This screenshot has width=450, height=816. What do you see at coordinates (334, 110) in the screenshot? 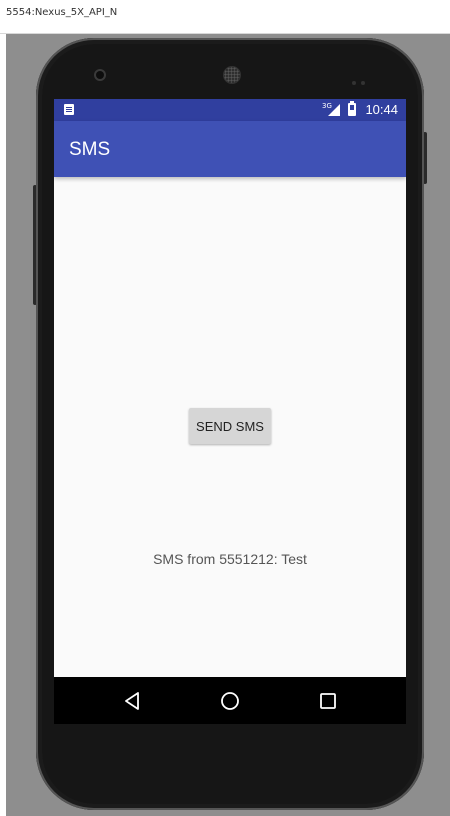
I see `signal-icon` at bounding box center [334, 110].